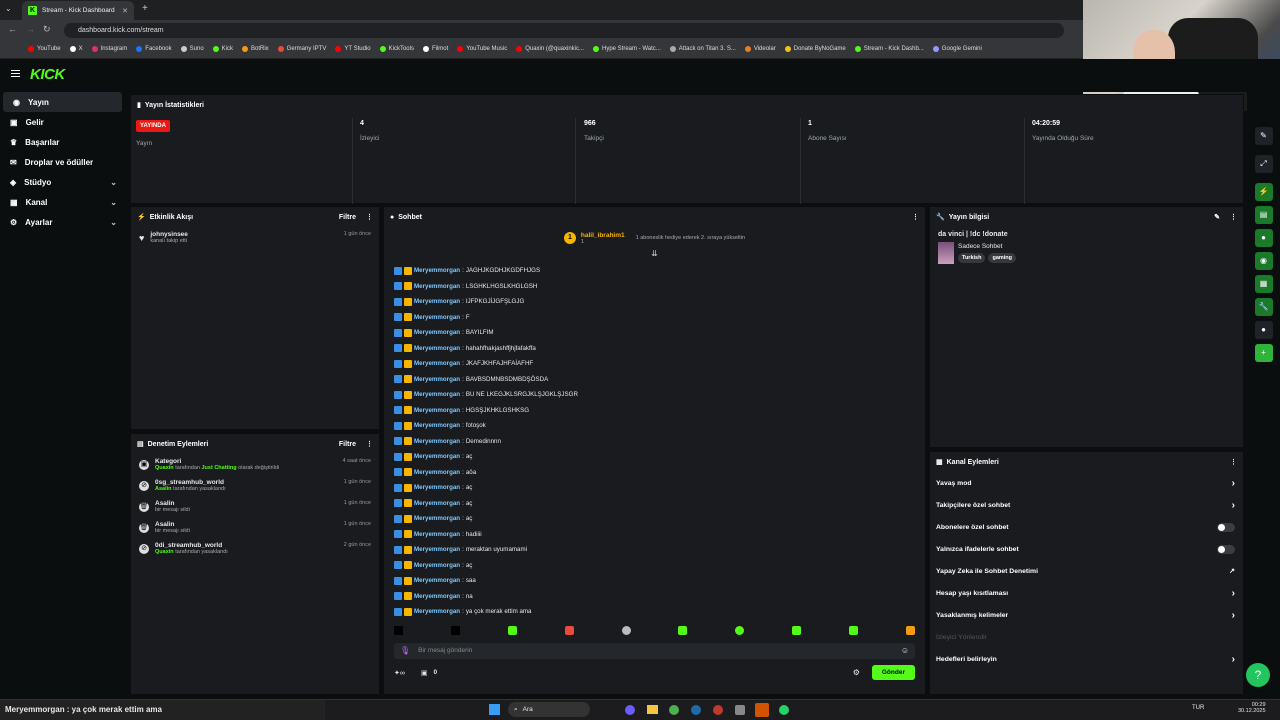 This screenshot has width=1280, height=720. What do you see at coordinates (164, 552) in the screenshot?
I see `moderation-actor: Quaxin` at bounding box center [164, 552].